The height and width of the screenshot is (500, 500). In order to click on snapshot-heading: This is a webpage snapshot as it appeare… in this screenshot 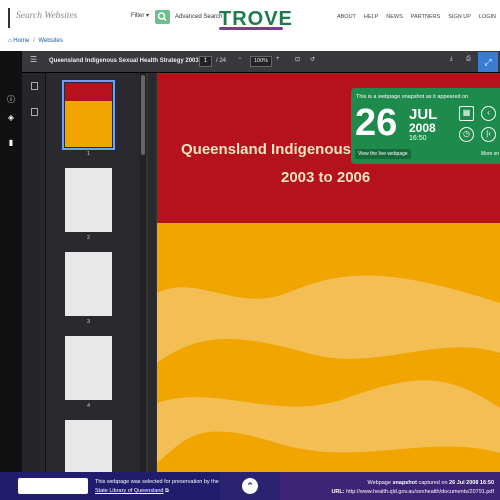, I will do `click(412, 97)`.